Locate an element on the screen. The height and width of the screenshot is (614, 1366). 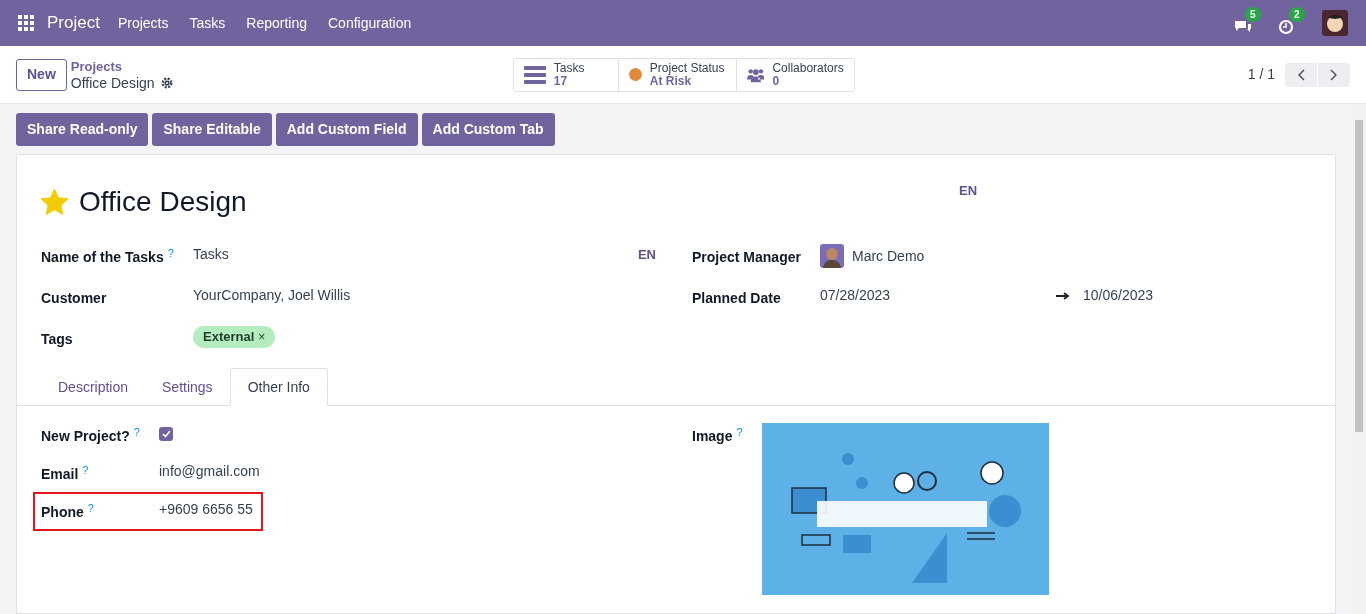
action-button: Add Custom Tab is located at coordinates (488, 129).